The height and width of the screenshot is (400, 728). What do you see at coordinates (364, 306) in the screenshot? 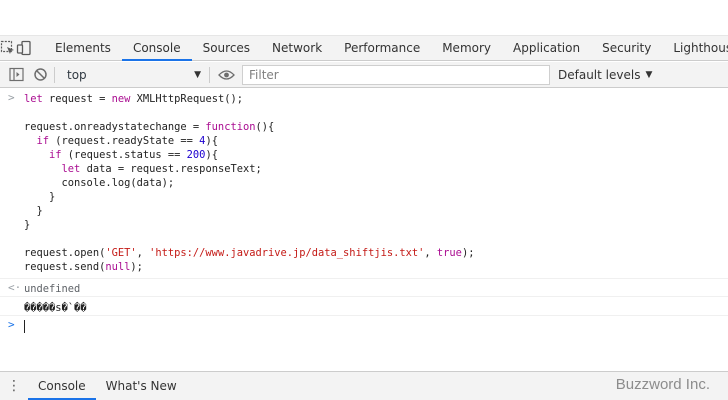
I see `console-log-entry: �����s�`��` at bounding box center [364, 306].